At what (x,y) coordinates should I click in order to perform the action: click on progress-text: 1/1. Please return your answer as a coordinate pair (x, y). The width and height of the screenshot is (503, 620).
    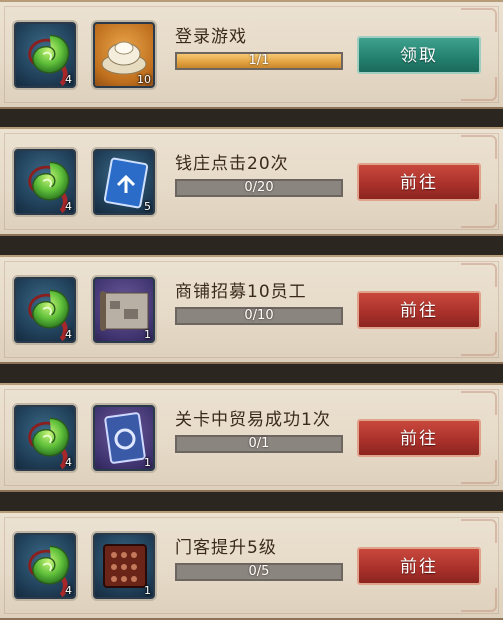
    Looking at the image, I should click on (259, 60).